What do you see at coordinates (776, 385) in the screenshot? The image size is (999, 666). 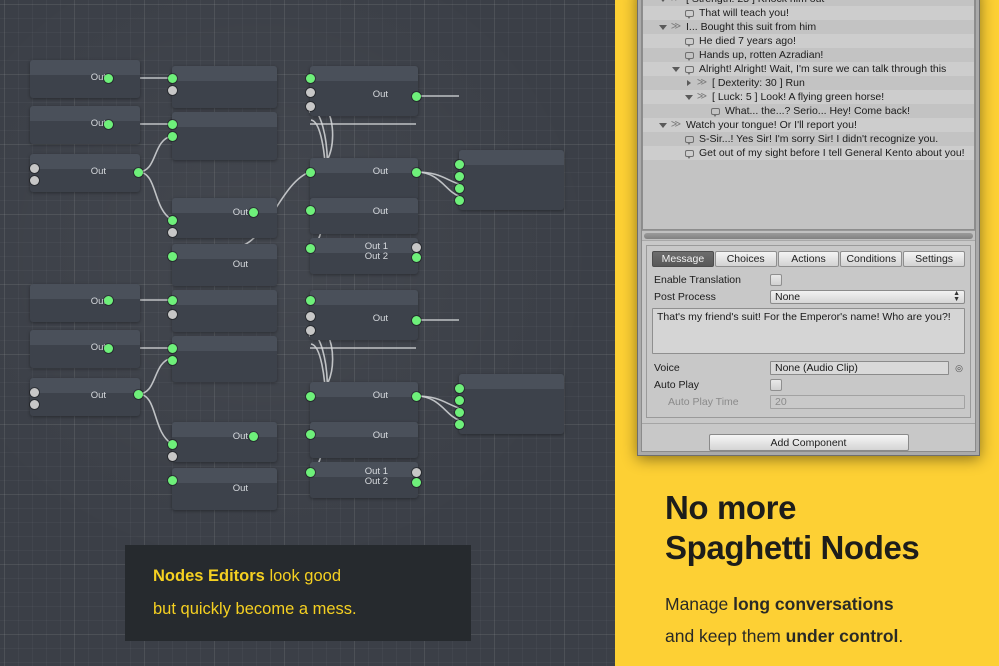 I see `auto-play-checkbox` at bounding box center [776, 385].